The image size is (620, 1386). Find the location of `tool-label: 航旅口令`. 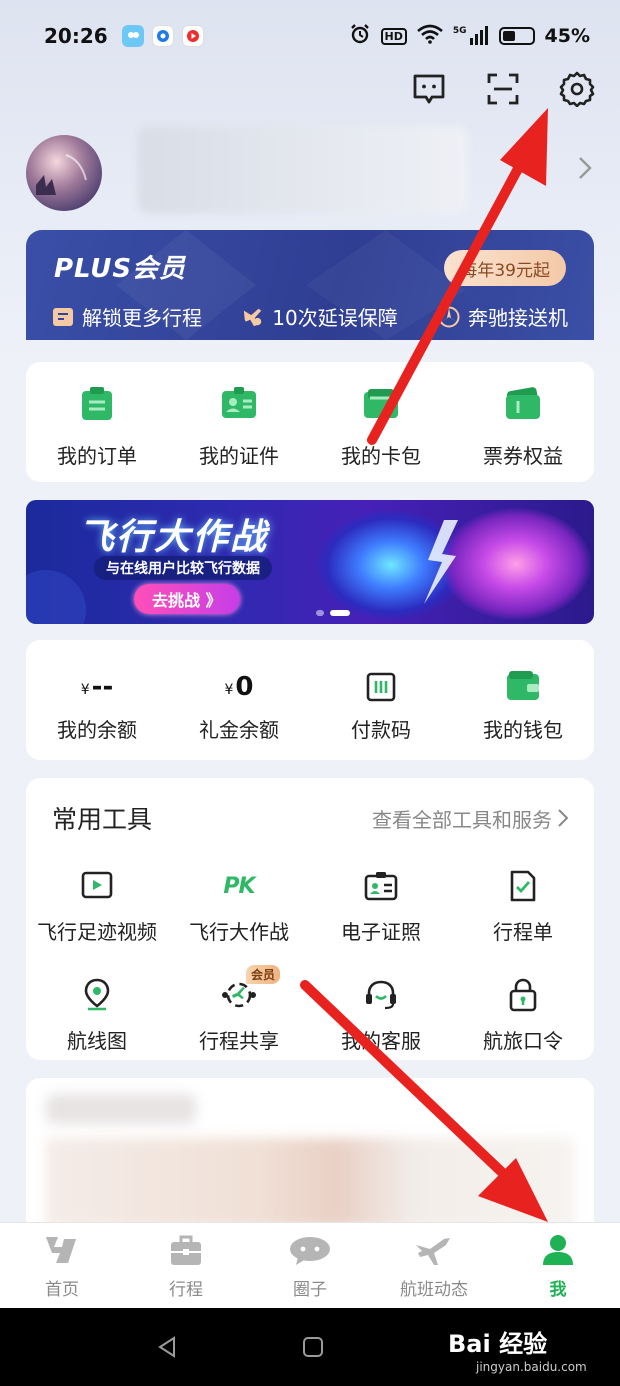

tool-label: 航旅口令 is located at coordinates (523, 1041).